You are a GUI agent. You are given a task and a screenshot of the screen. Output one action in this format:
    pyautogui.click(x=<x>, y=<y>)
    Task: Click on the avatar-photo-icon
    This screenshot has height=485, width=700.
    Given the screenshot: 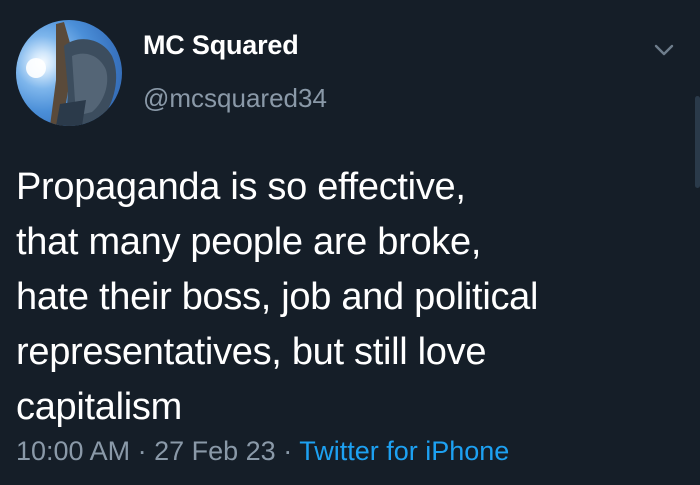 What is the action you would take?
    pyautogui.click(x=71, y=74)
    